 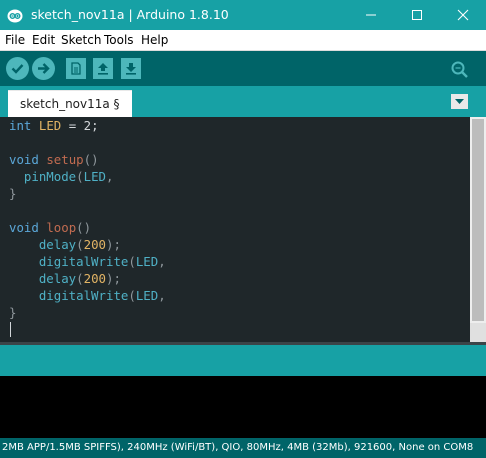 What do you see at coordinates (50, 176) in the screenshot?
I see `code-token: pinMode` at bounding box center [50, 176].